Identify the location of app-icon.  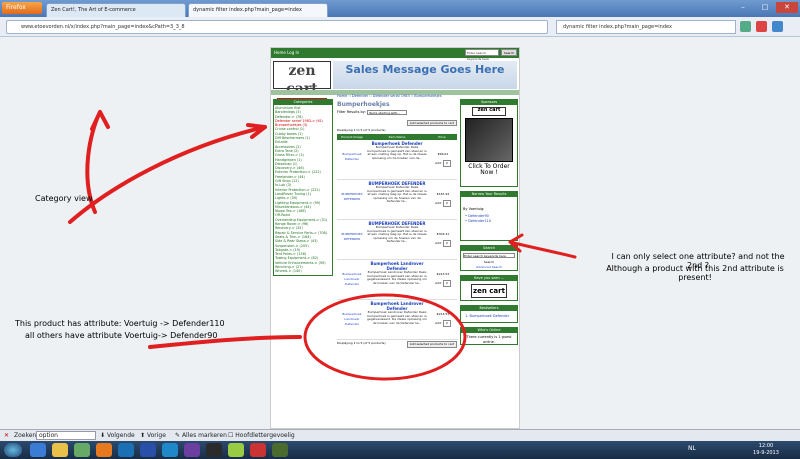
(192, 450).